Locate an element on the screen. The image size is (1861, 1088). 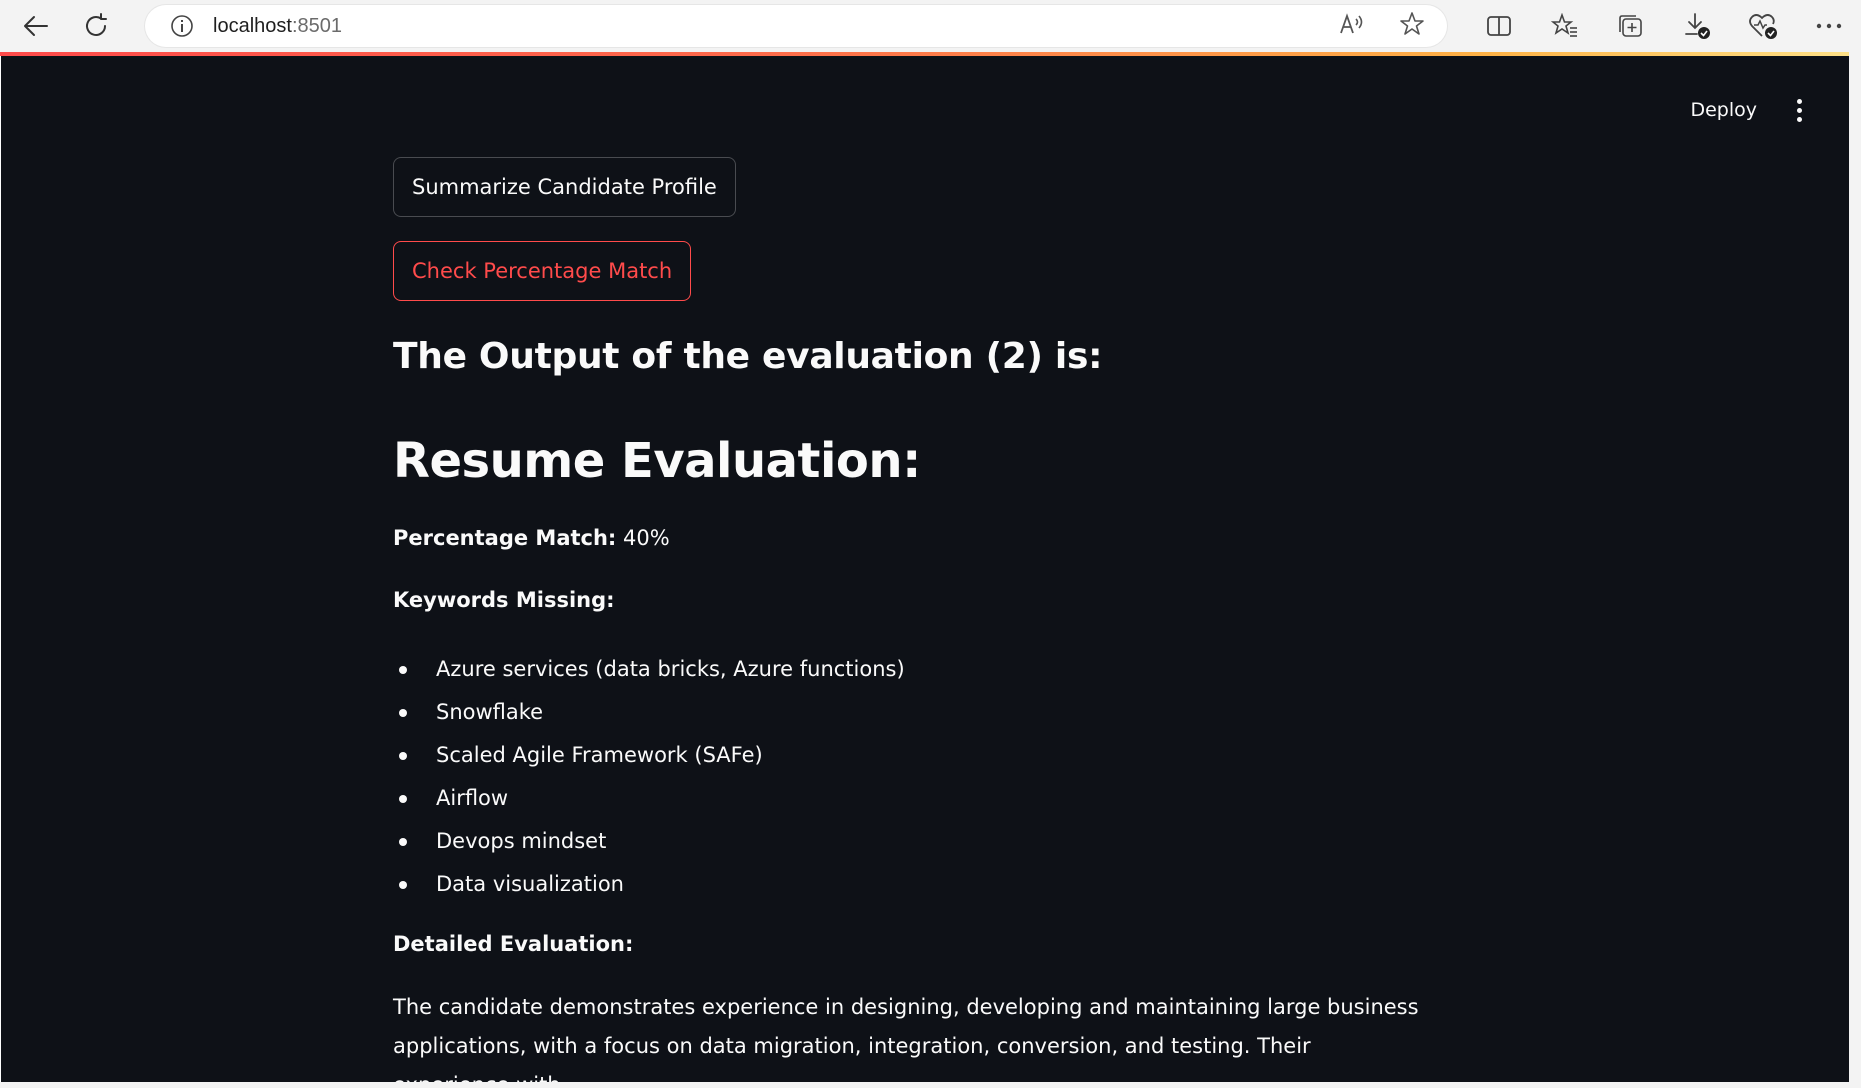
list-item: Scaled Agile Framework (SAFe) is located at coordinates (893, 755).